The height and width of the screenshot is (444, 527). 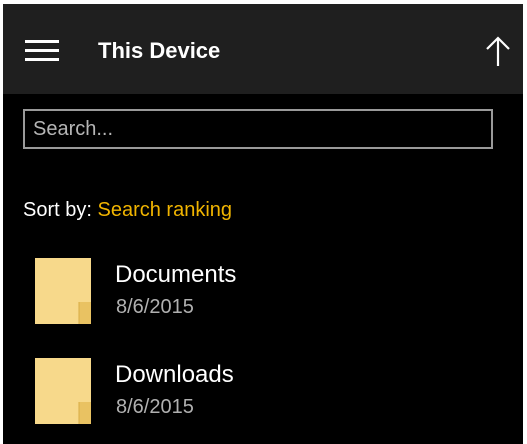 I want to click on search-input, so click(x=258, y=129).